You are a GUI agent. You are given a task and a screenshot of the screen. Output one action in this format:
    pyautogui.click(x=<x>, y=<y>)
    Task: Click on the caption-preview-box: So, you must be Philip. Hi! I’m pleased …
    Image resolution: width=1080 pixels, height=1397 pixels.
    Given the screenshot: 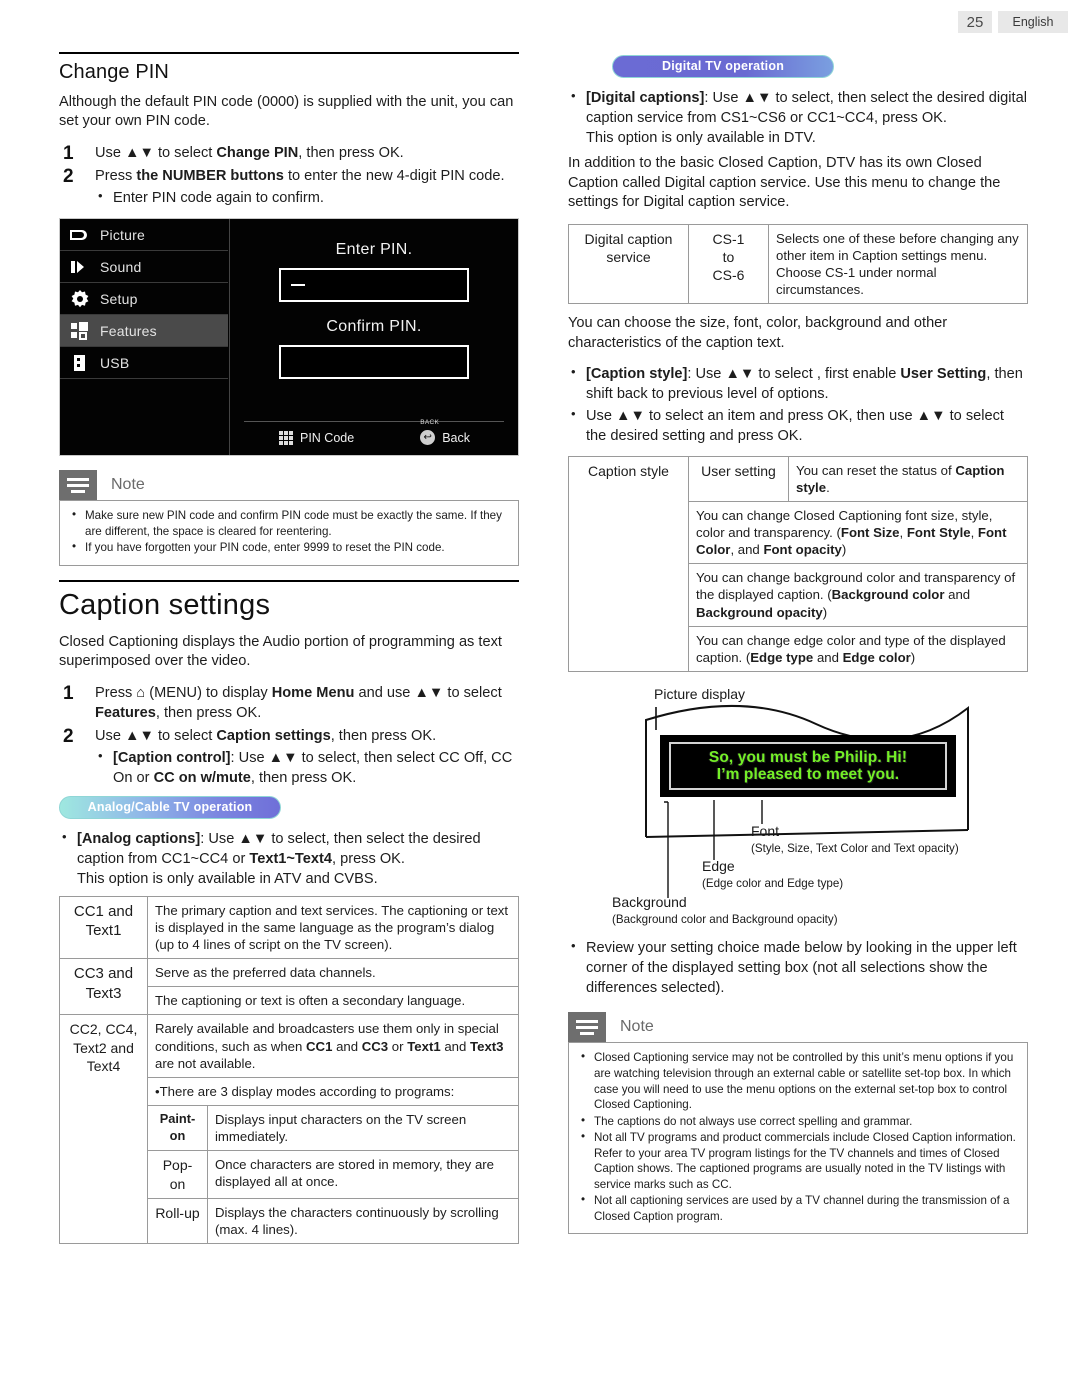 What is the action you would take?
    pyautogui.click(x=808, y=766)
    